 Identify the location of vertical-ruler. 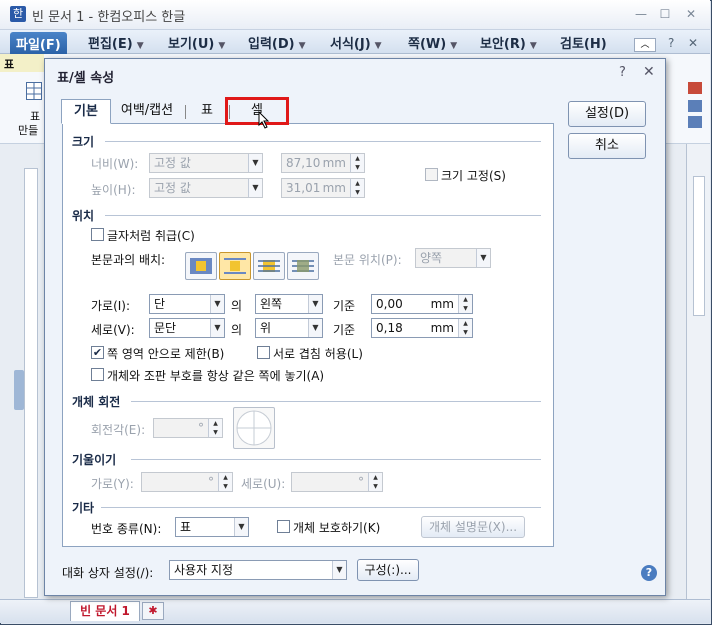
(31, 383).